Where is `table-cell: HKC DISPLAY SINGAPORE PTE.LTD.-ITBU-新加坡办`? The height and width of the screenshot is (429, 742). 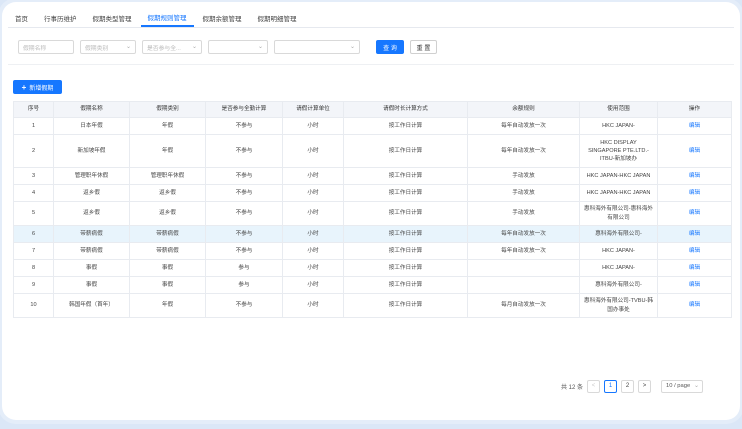
table-cell: HKC DISPLAY SINGAPORE PTE.LTD.-ITBU-新加坡办 is located at coordinates (618, 151).